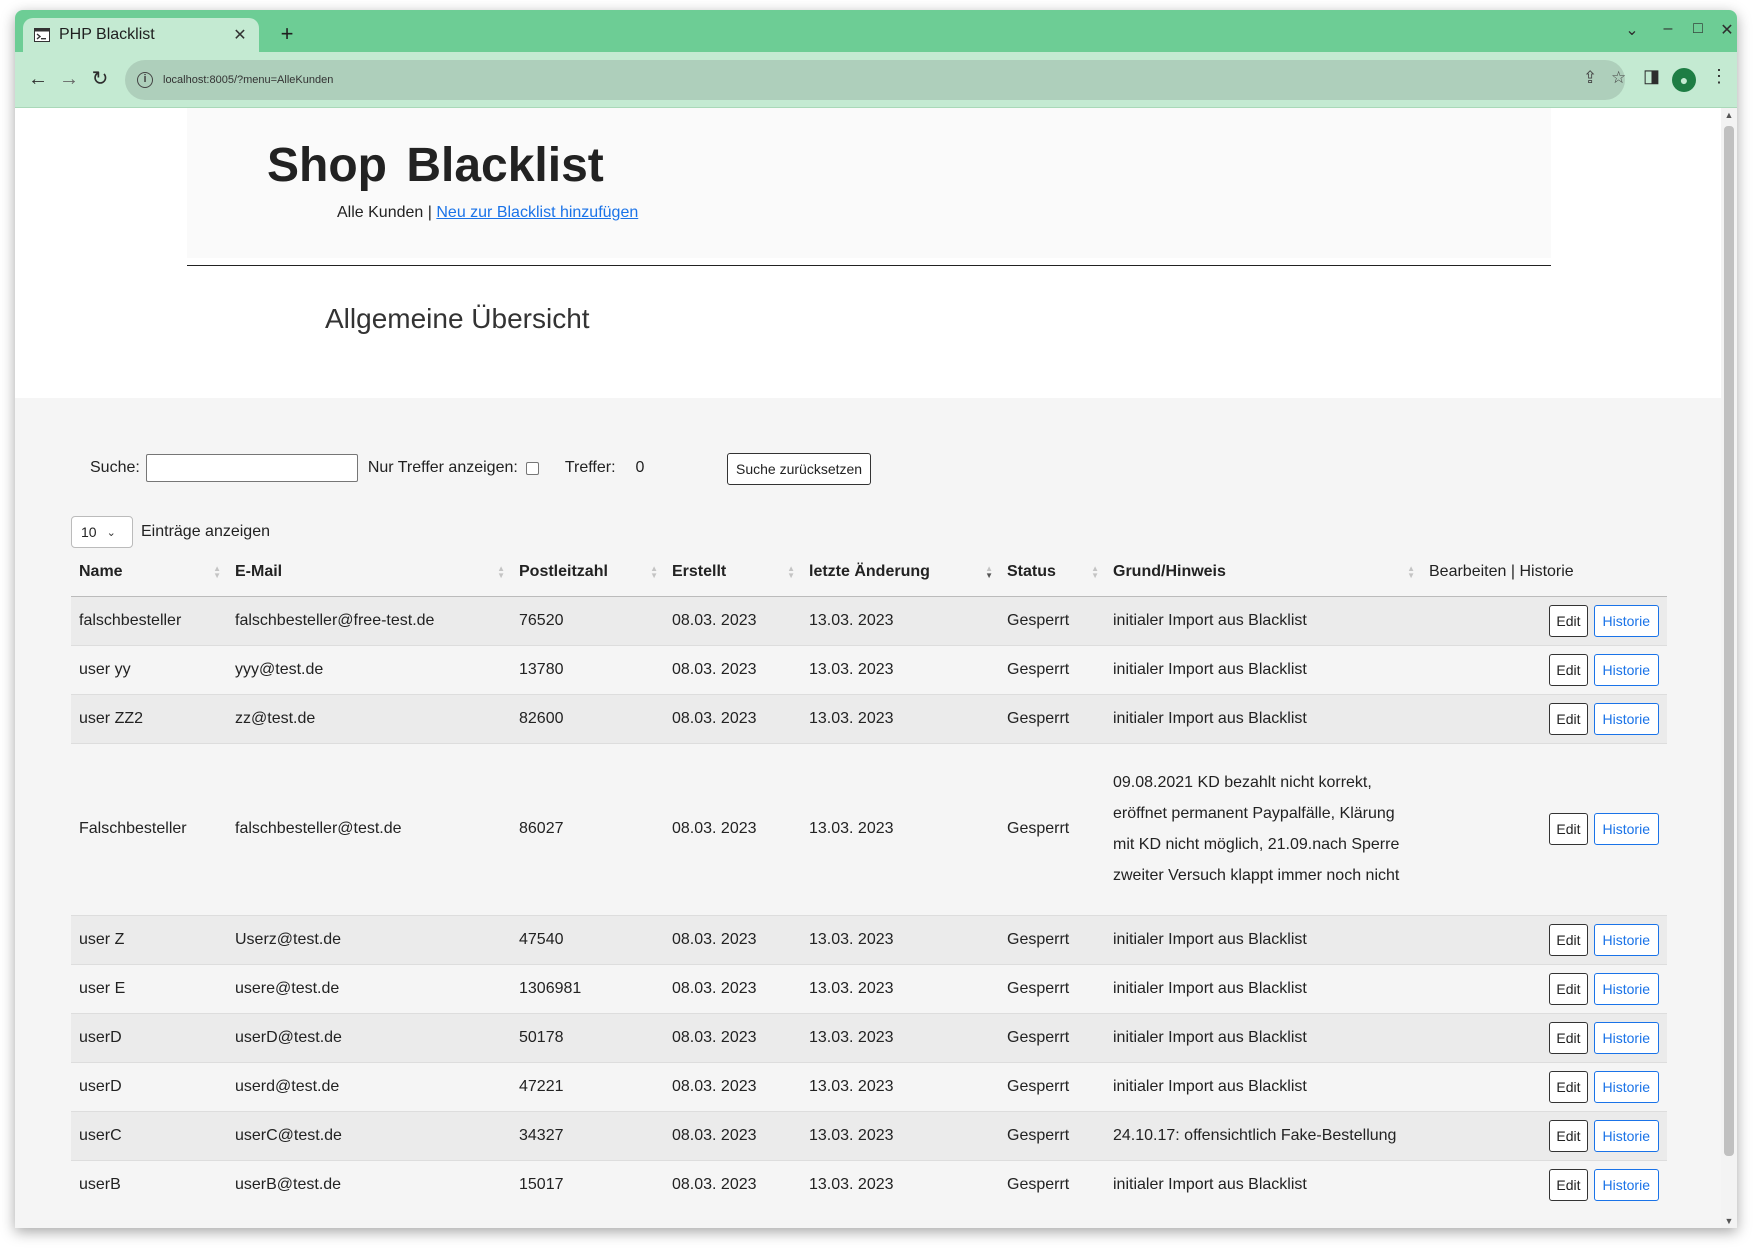 The image size is (1753, 1260). Describe the element at coordinates (442, 467) in the screenshot. I see `only-hits-label: Nur Treffer anzeigen:` at that location.